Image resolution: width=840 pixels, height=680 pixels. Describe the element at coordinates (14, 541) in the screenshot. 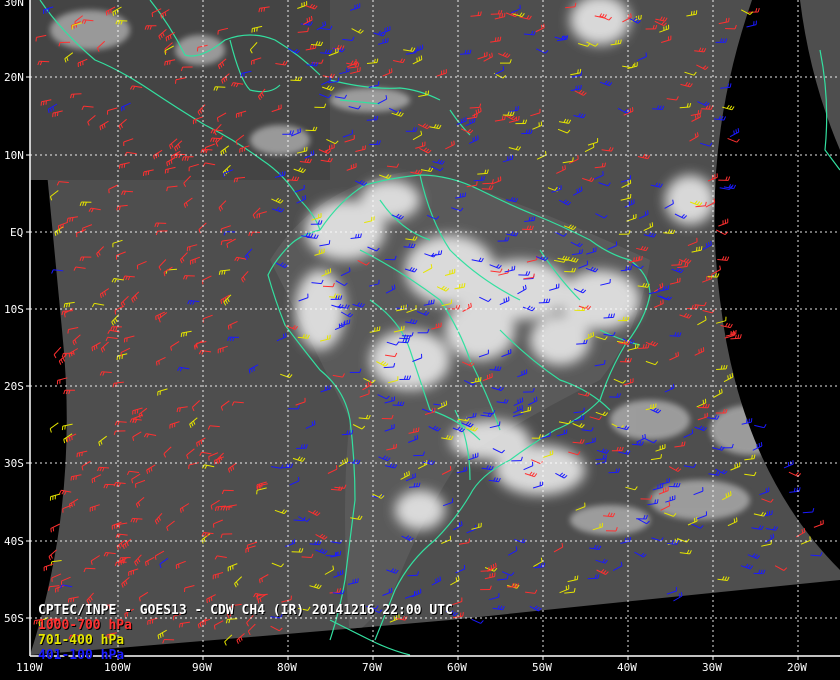

I see `lat-label-40s: 40S` at that location.